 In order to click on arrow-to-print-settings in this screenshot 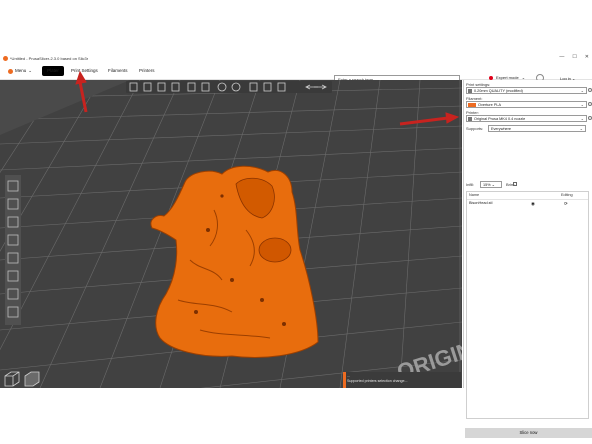, I will do `click(83, 97)`.